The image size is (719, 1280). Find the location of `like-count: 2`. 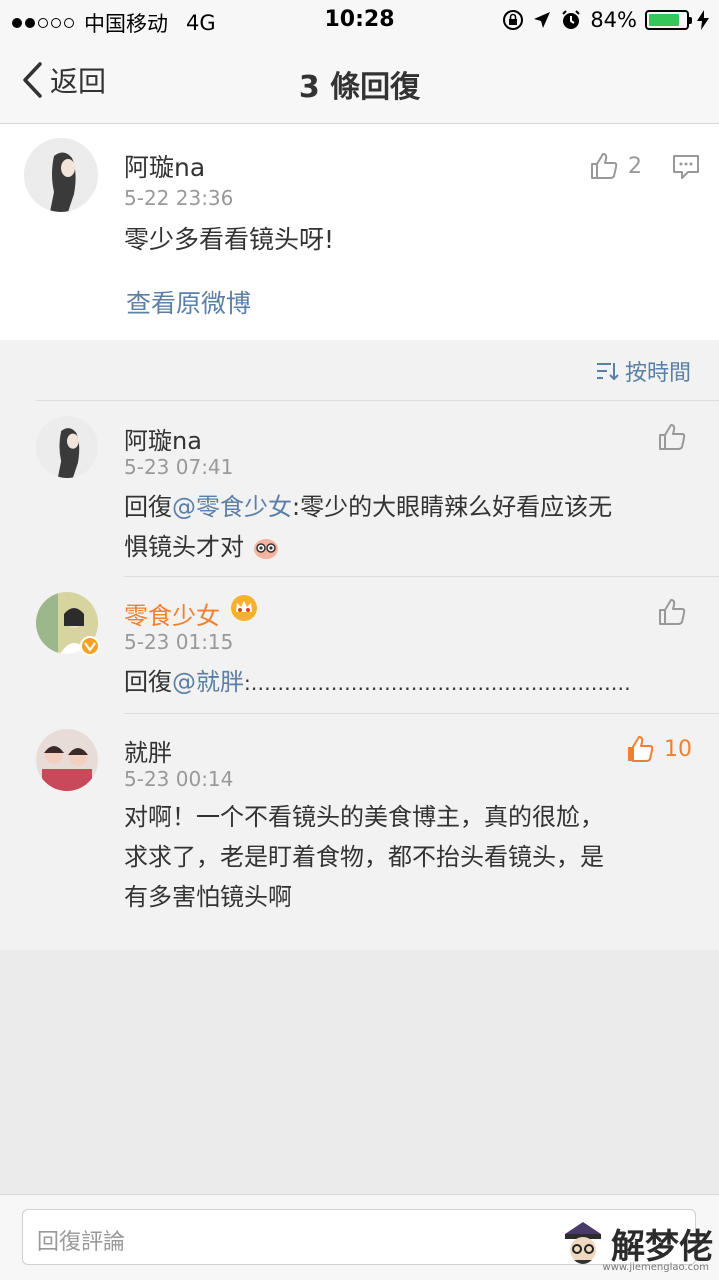

like-count: 2 is located at coordinates (635, 166).